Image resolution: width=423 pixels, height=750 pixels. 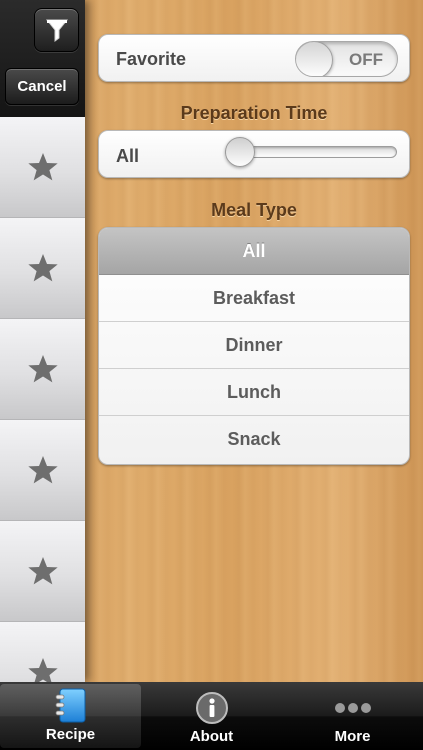 What do you see at coordinates (70, 705) in the screenshot?
I see `recipe-book-icon` at bounding box center [70, 705].